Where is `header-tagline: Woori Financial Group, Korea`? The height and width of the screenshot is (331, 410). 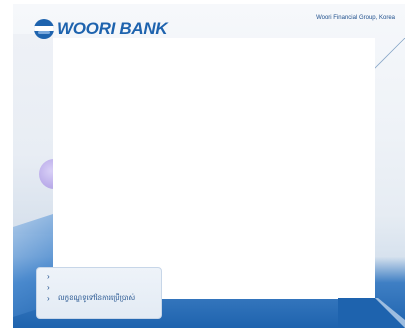 header-tagline: Woori Financial Group, Korea is located at coordinates (355, 18).